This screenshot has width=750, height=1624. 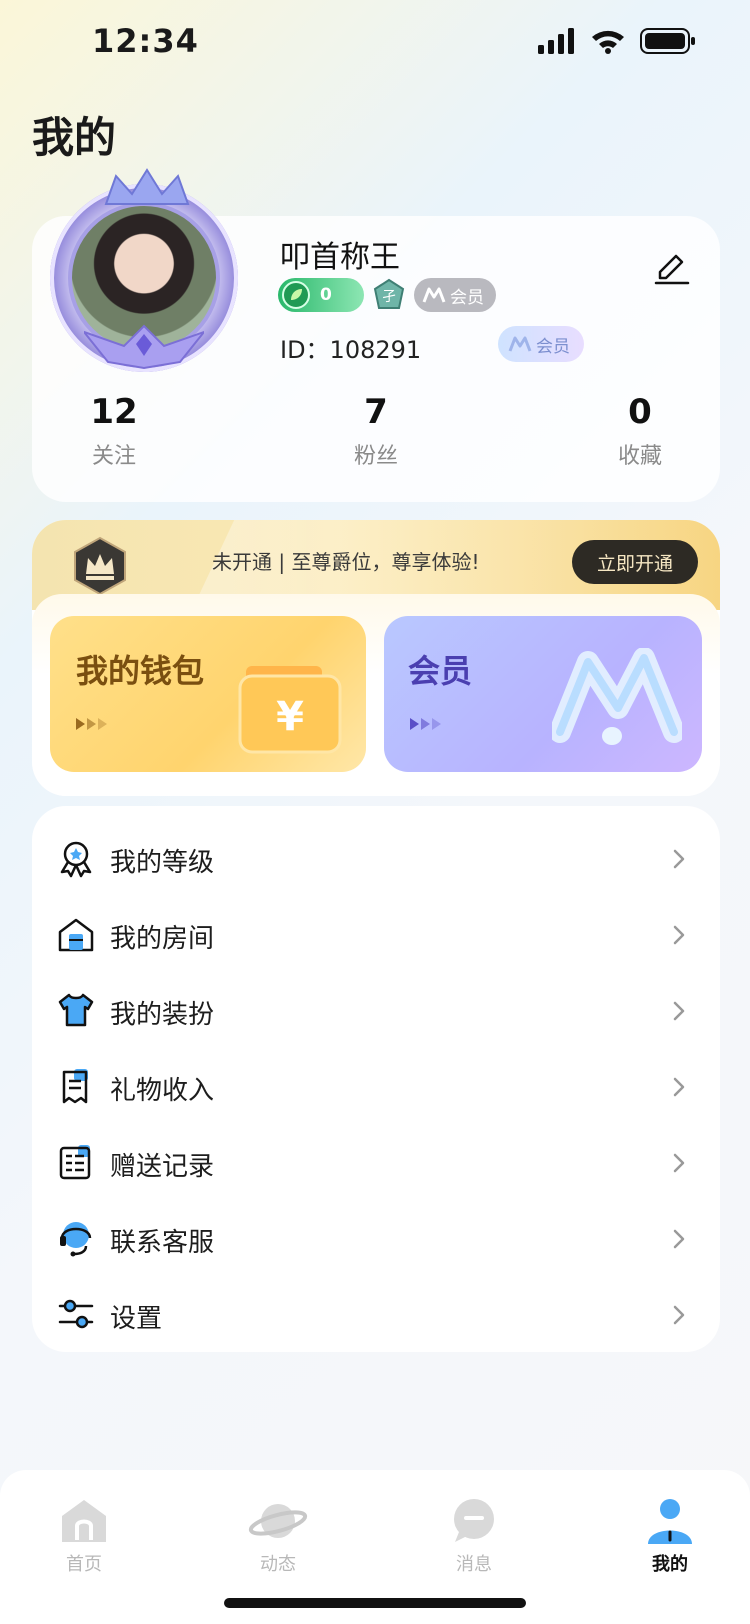 I want to click on message-bubble-icon, so click(x=474, y=1520).